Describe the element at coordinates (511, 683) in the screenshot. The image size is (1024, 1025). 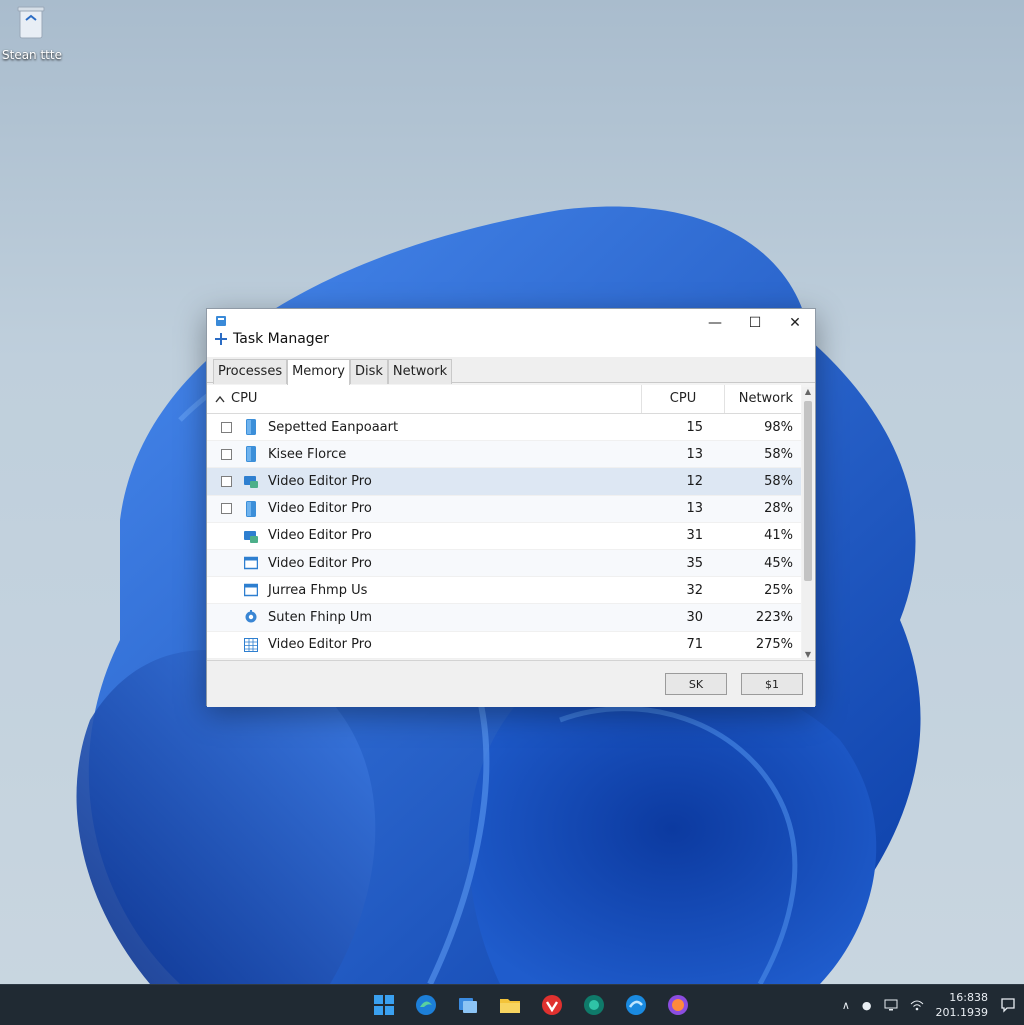
I see `window-footer: SK $1` at that location.